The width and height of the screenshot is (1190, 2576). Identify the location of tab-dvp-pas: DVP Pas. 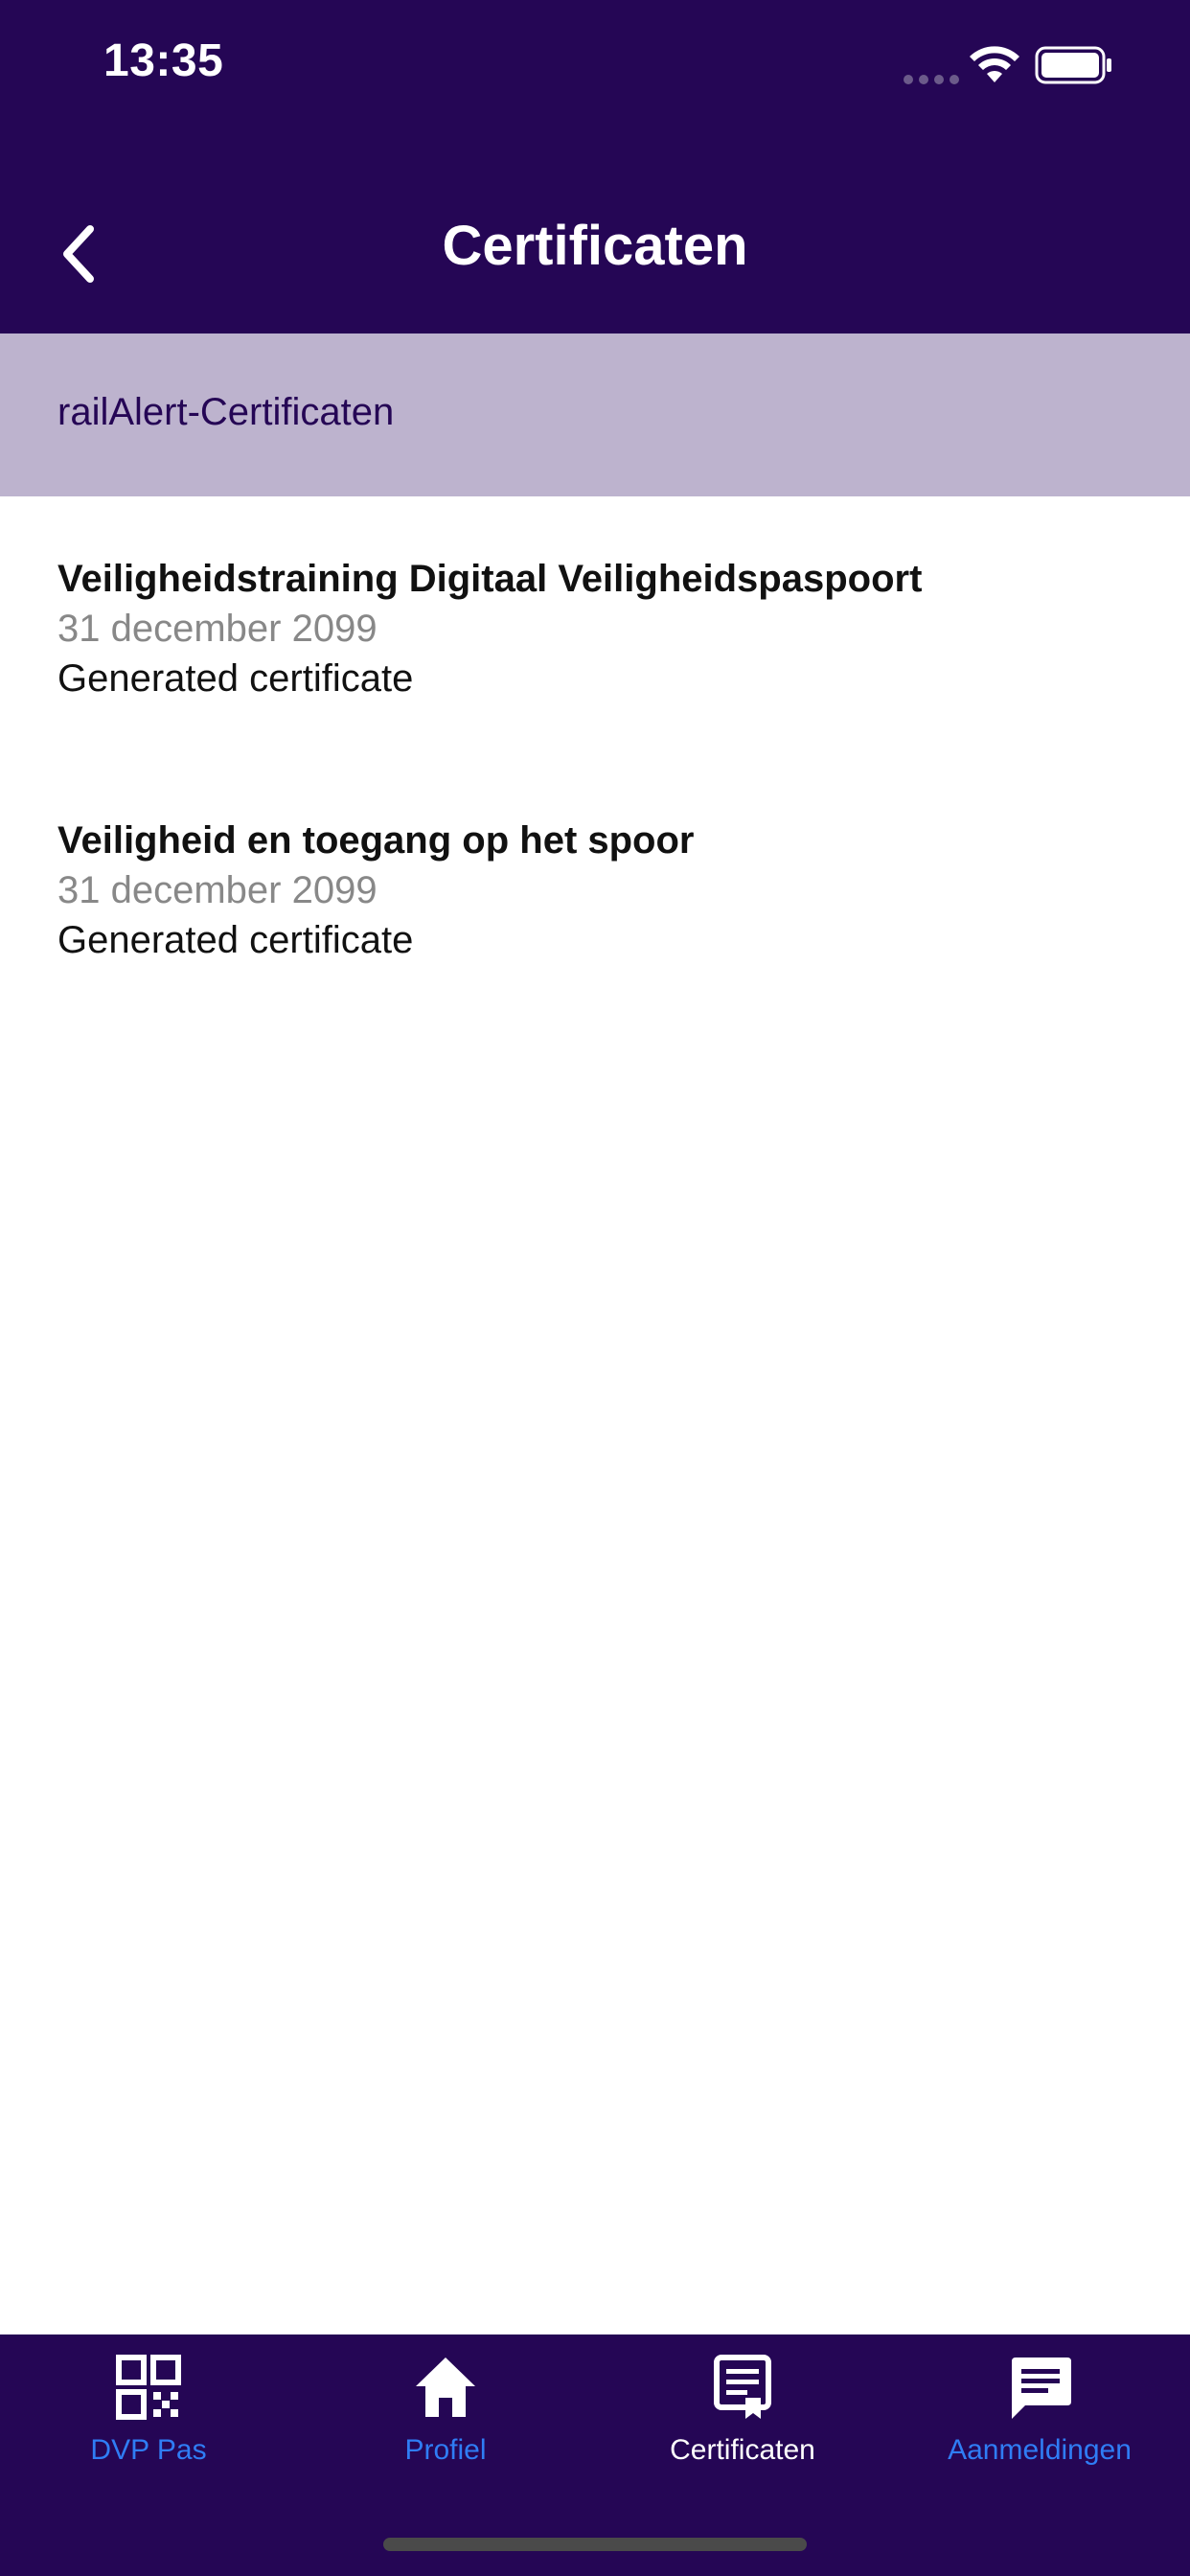
(148, 2425).